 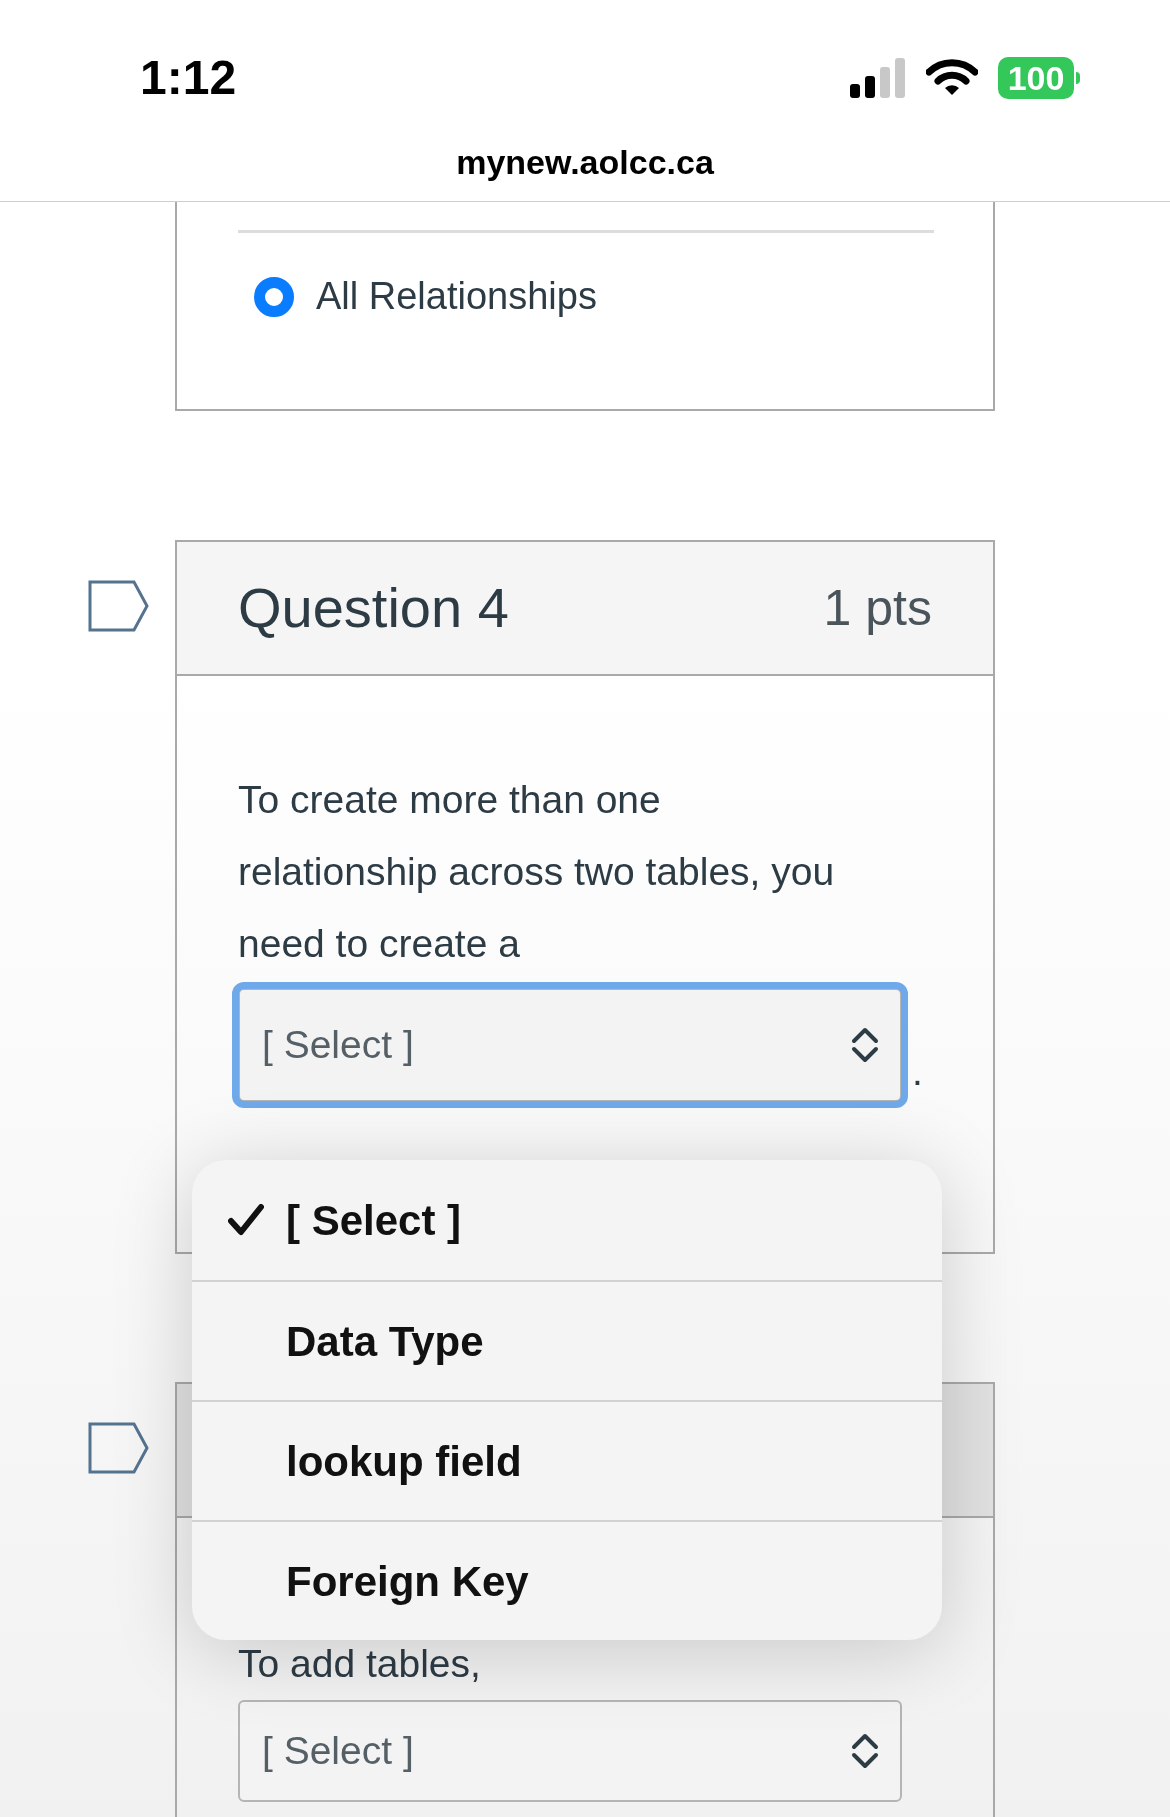 What do you see at coordinates (373, 608) in the screenshot?
I see `question-title: Question 4` at bounding box center [373, 608].